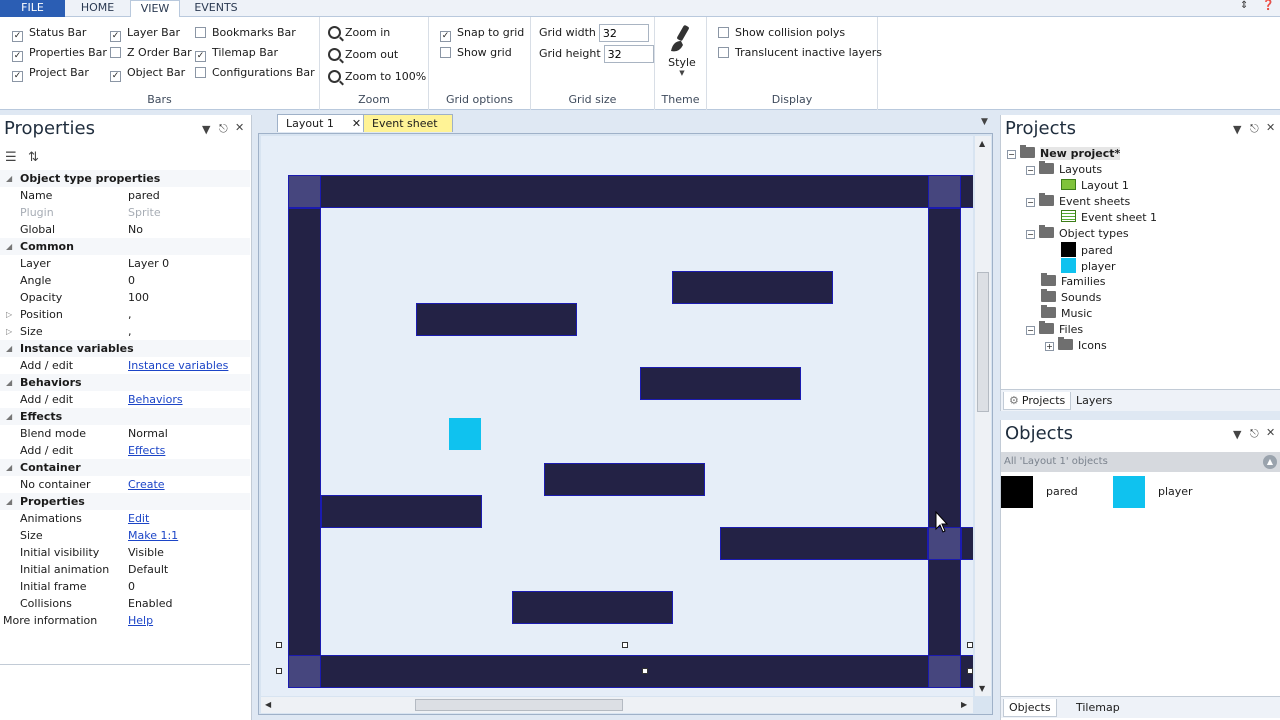 The height and width of the screenshot is (720, 1280). What do you see at coordinates (1270, 462) in the screenshot?
I see `up-level-icon: ▲` at bounding box center [1270, 462].